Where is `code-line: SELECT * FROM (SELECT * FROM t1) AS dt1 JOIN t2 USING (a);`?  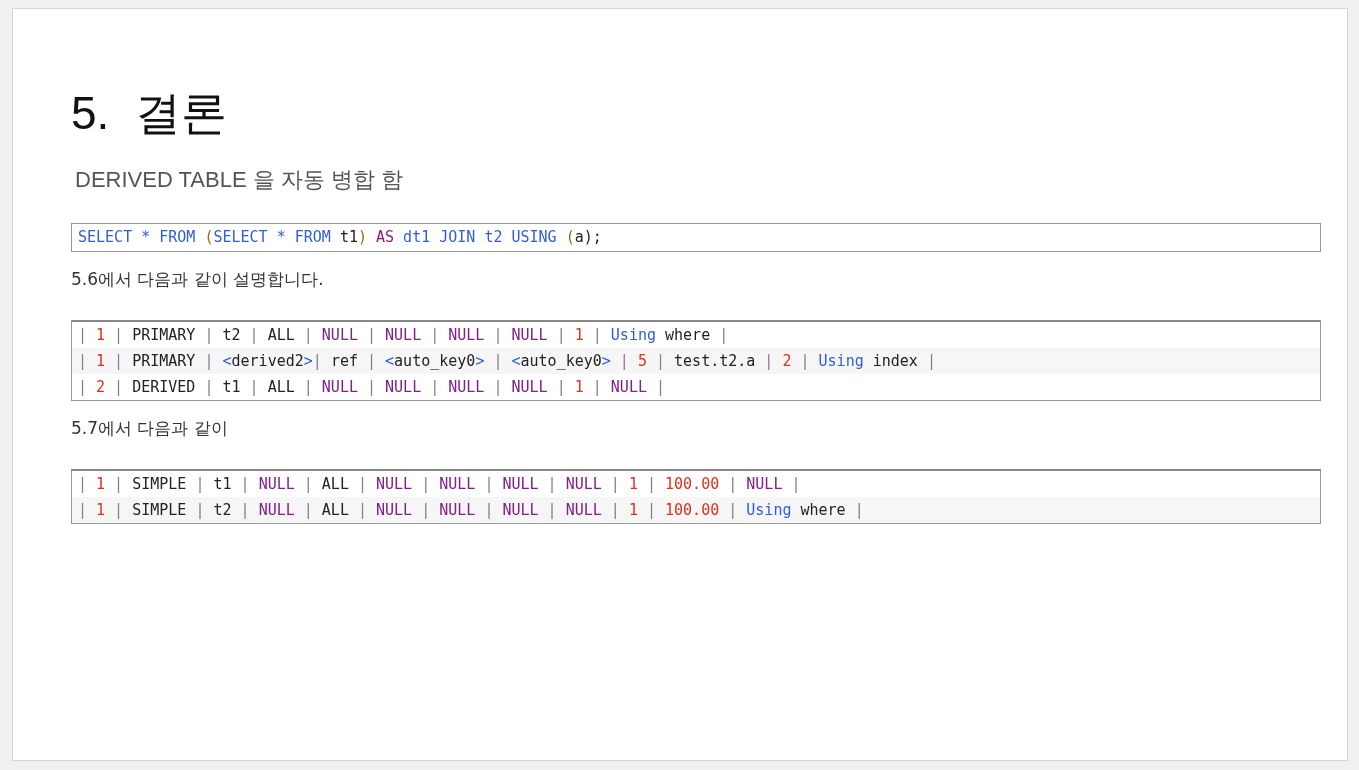
code-line: SELECT * FROM (SELECT * FROM t1) AS dt1 JOIN t2 USING (a); is located at coordinates (340, 237).